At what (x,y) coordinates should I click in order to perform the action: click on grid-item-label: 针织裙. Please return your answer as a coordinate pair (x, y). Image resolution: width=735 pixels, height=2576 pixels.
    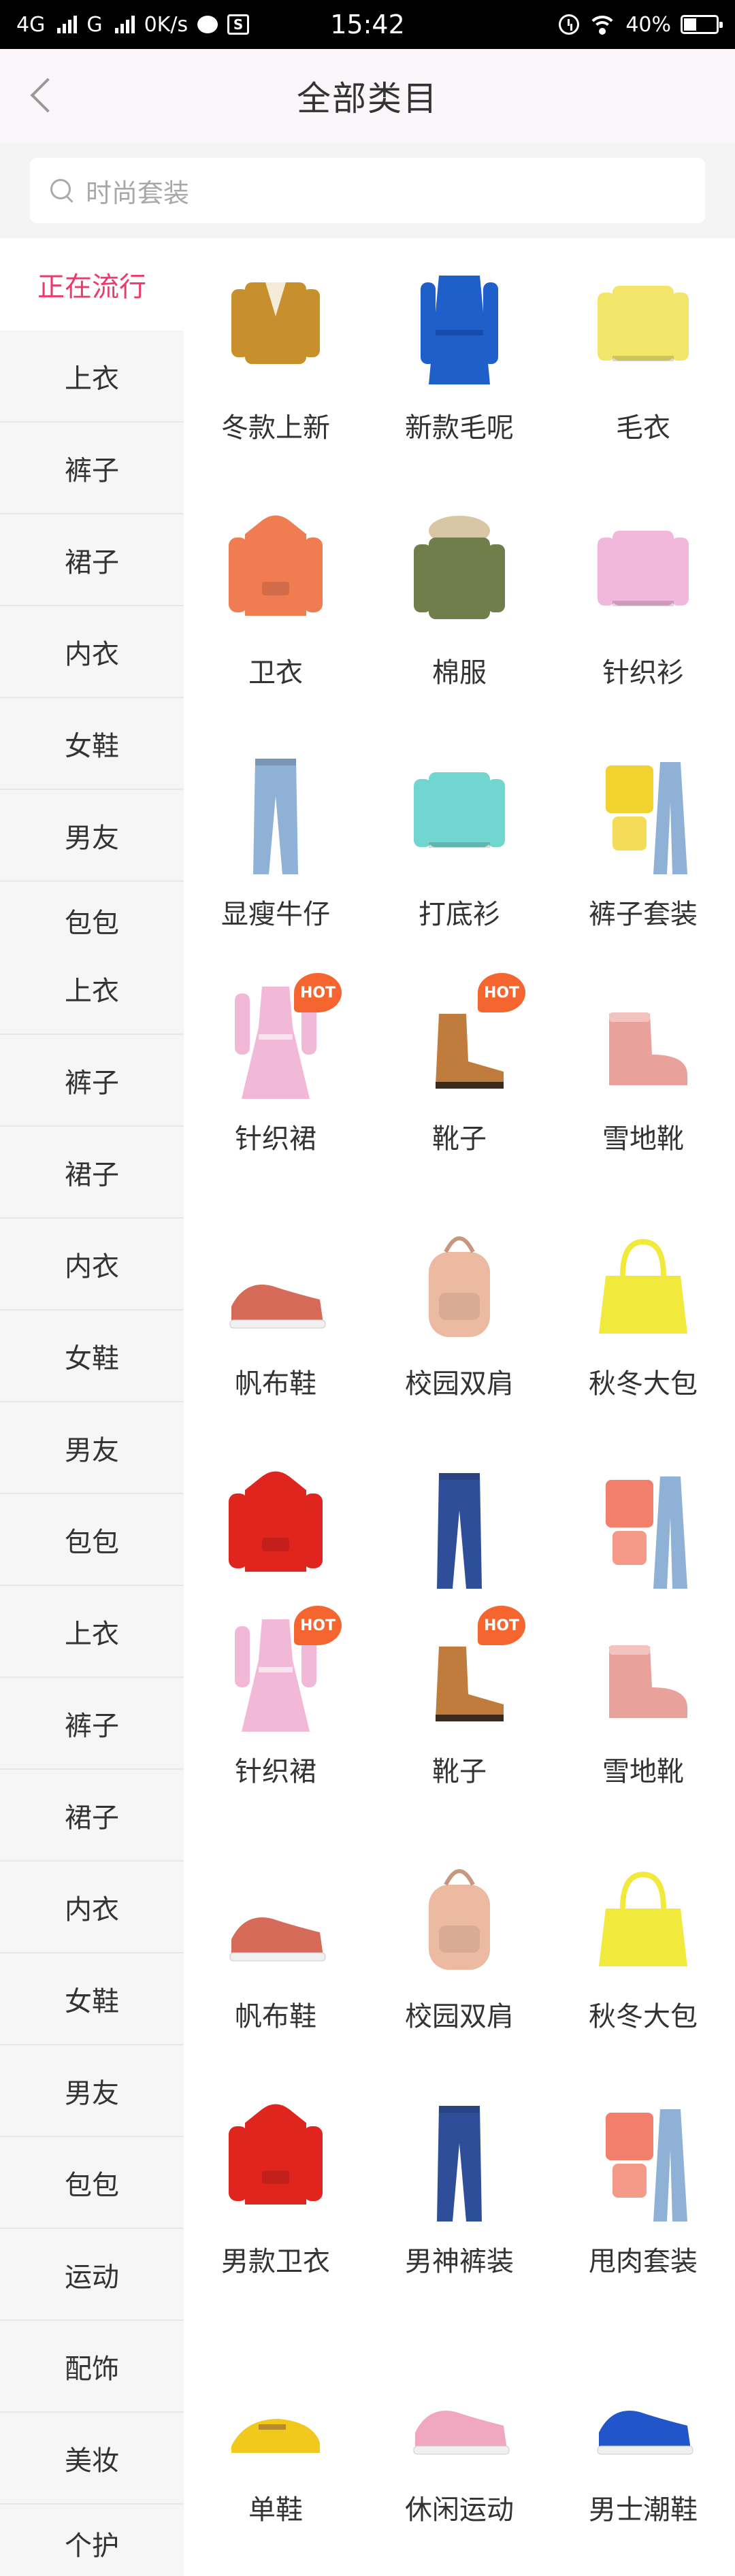
    Looking at the image, I should click on (276, 1771).